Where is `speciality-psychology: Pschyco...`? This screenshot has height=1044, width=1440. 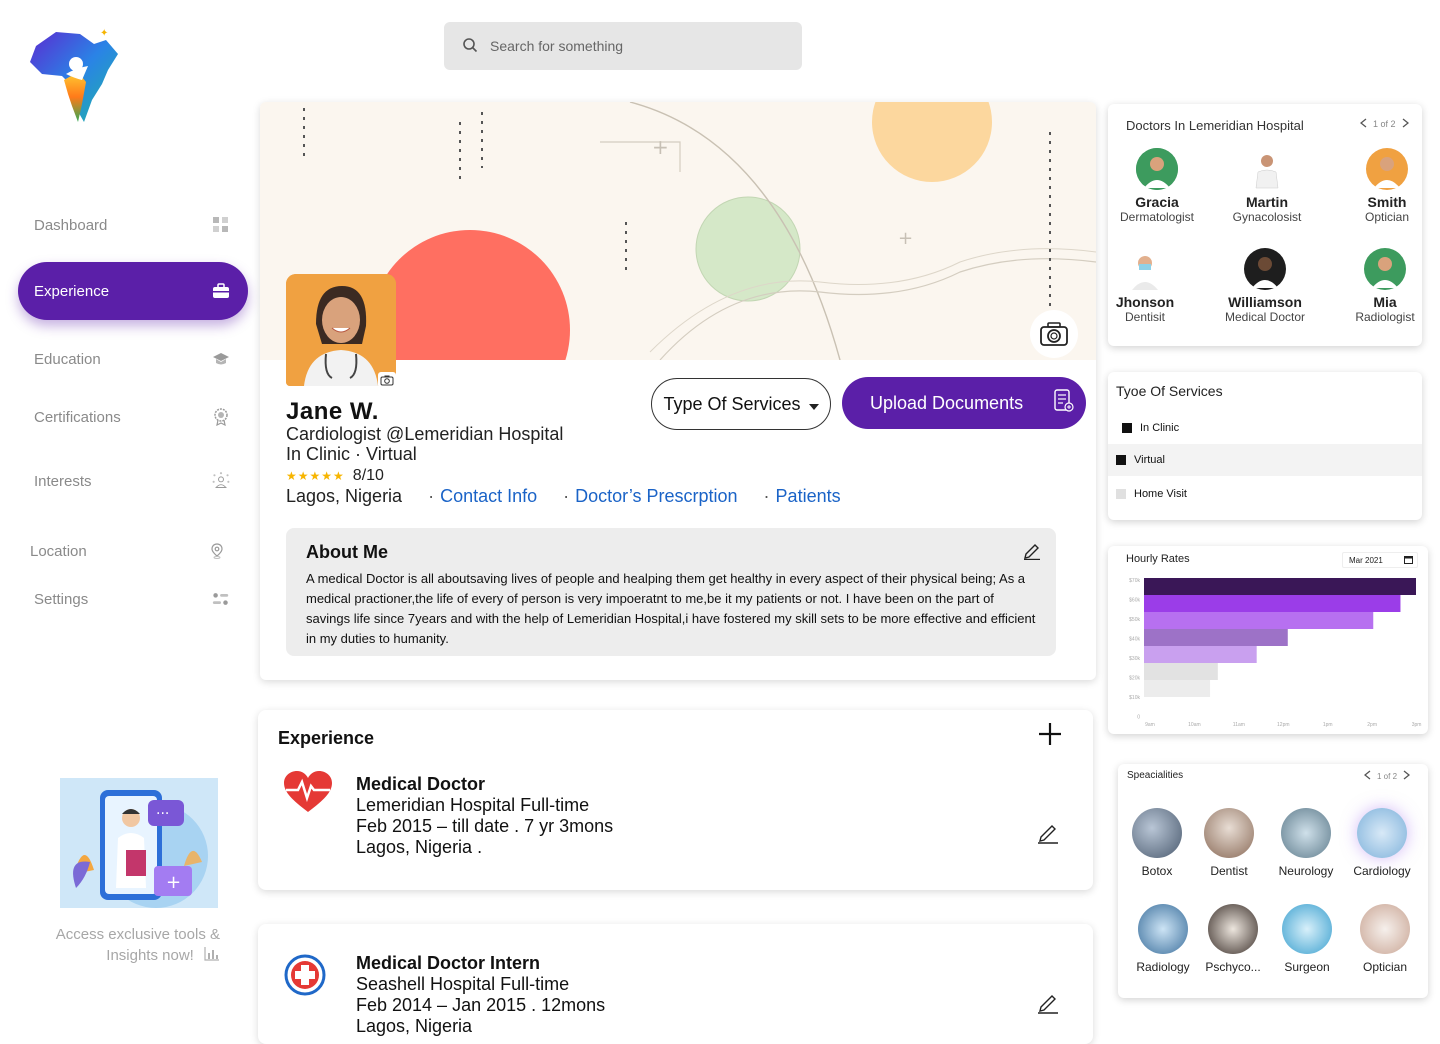
speciality-psychology: Pschyco... is located at coordinates (1233, 939).